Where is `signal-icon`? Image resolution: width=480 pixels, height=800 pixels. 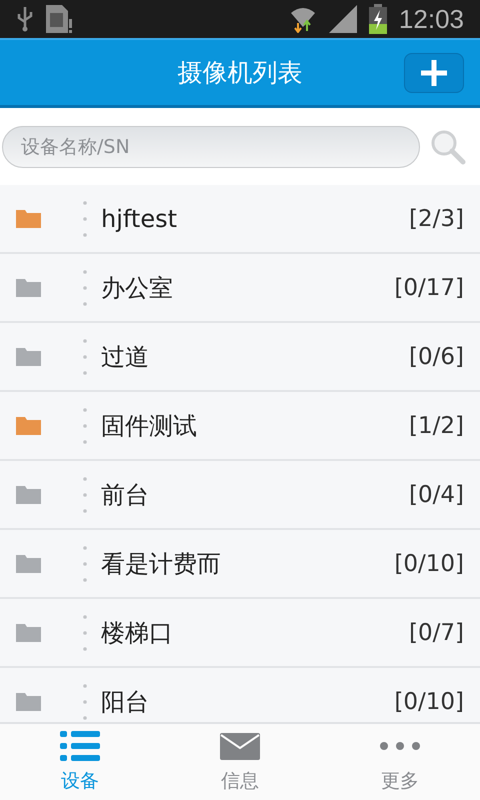 signal-icon is located at coordinates (342, 19).